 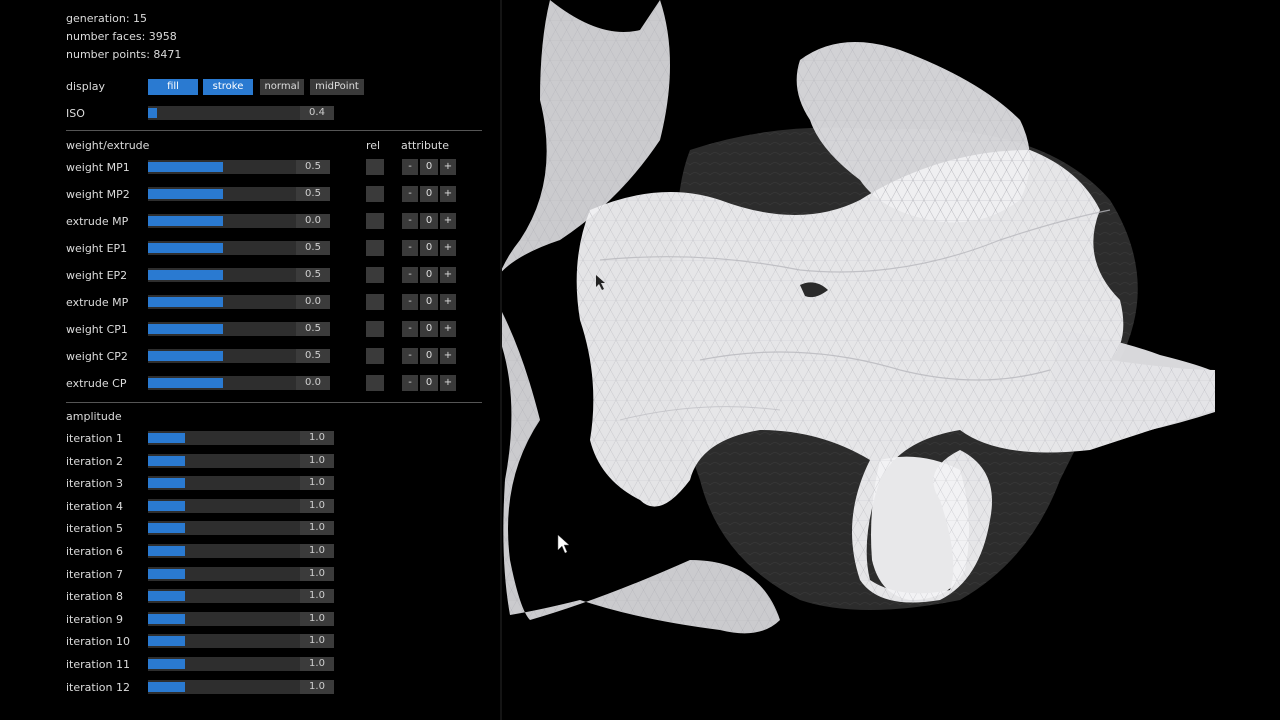 I want to click on amplitude-title: amplitude, so click(x=94, y=416).